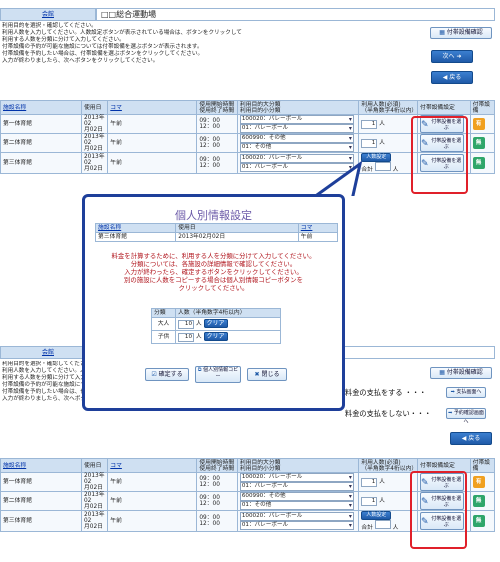 This screenshot has width=500, height=562. I want to click on instruction-line: 付帯設備を予約したい場合は、付帯設備を選ぶボタンをクリックしてください。, so click(103, 54).